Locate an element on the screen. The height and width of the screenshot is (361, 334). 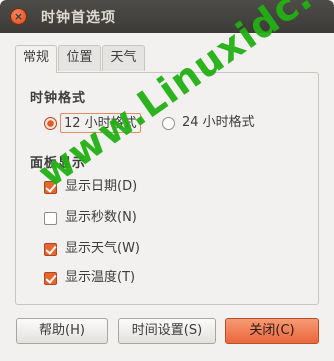
tab-weather: 天气 is located at coordinates (123, 58).